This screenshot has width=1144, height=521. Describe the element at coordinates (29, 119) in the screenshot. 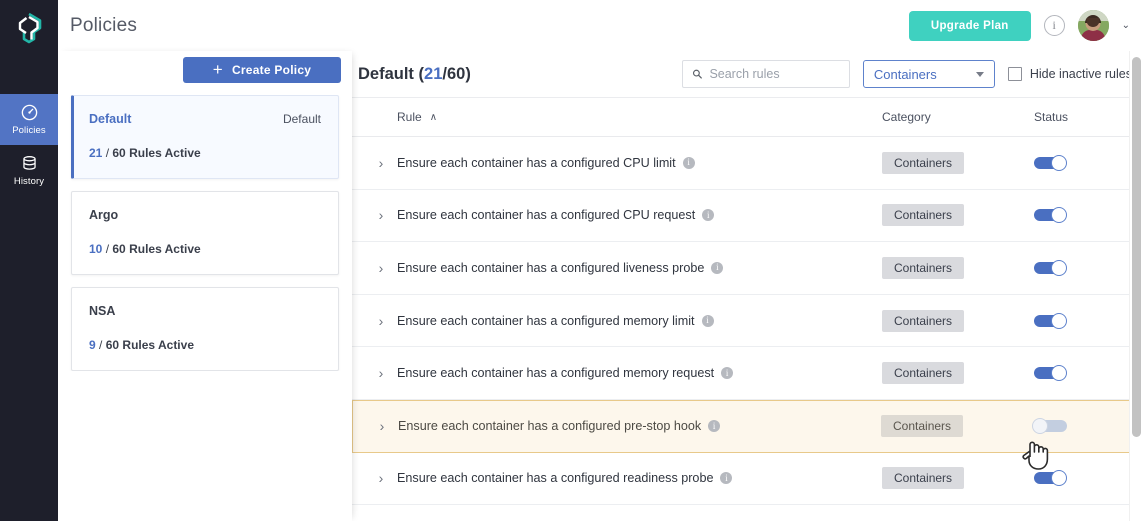

I see `sidebar-item-policies: Policies` at that location.